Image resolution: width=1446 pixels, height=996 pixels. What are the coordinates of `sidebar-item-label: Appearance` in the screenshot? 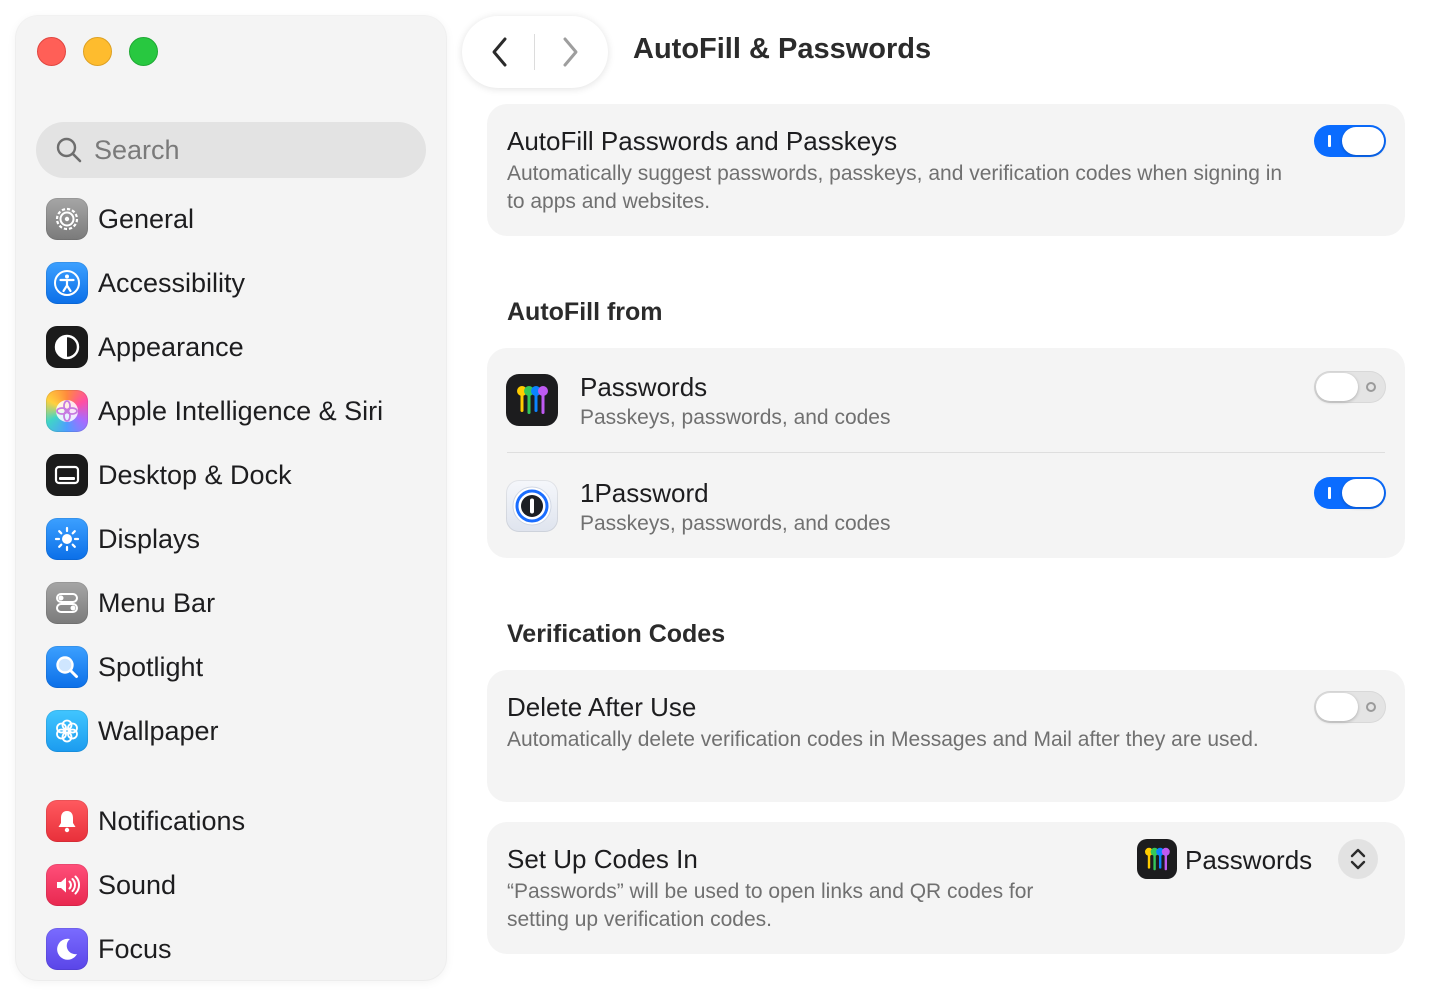 It's located at (171, 346).